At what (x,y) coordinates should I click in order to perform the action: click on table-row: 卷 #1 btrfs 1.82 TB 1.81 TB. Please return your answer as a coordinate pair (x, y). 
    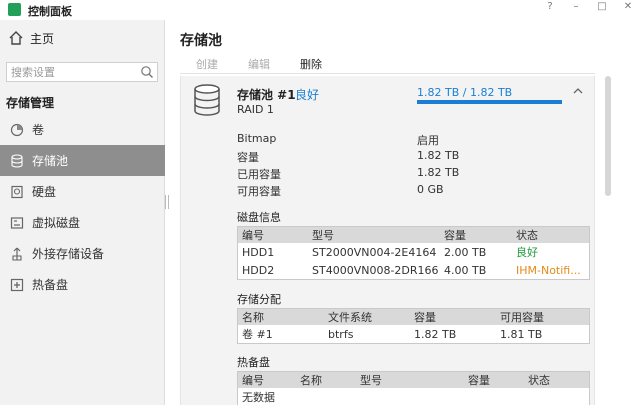
    Looking at the image, I should click on (413, 334).